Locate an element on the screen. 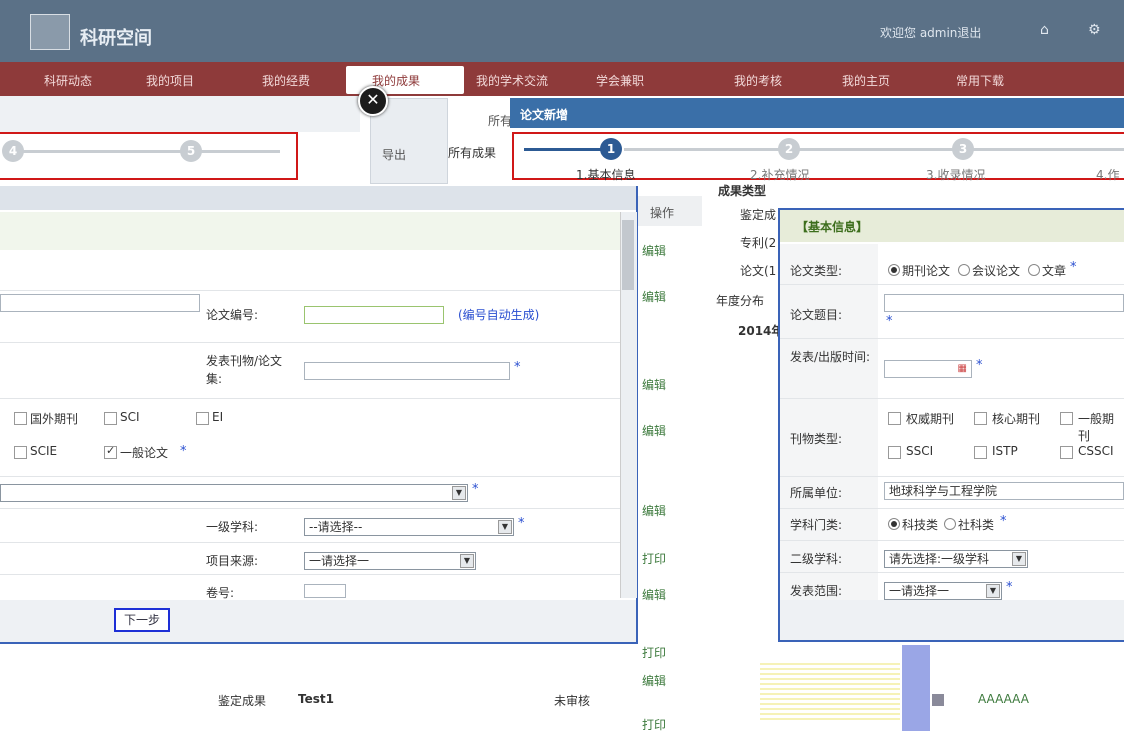  nav-item-society: 学会兼职 is located at coordinates (620, 80).